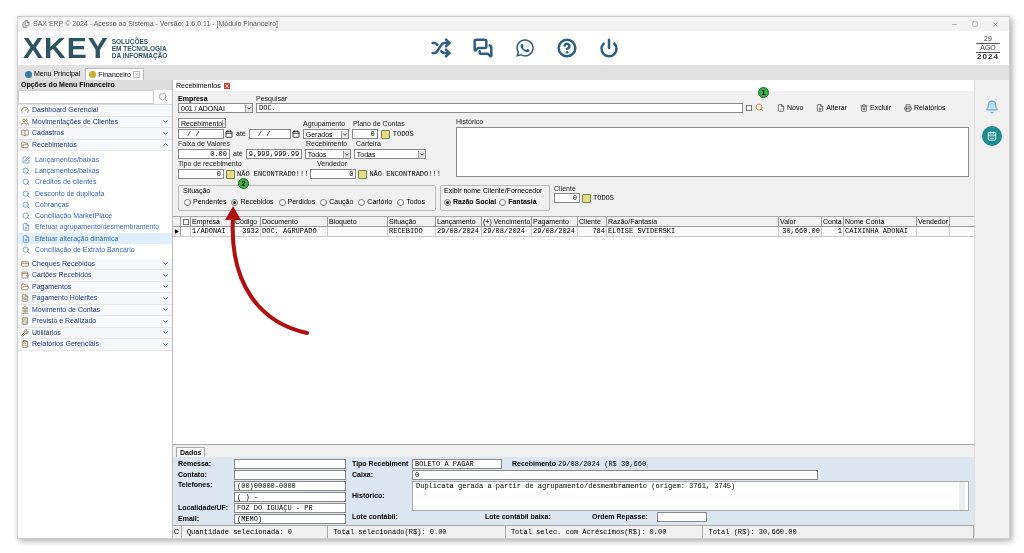 This screenshot has height=553, width=1024. Describe the element at coordinates (995, 24) in the screenshot. I see `close-button` at that location.